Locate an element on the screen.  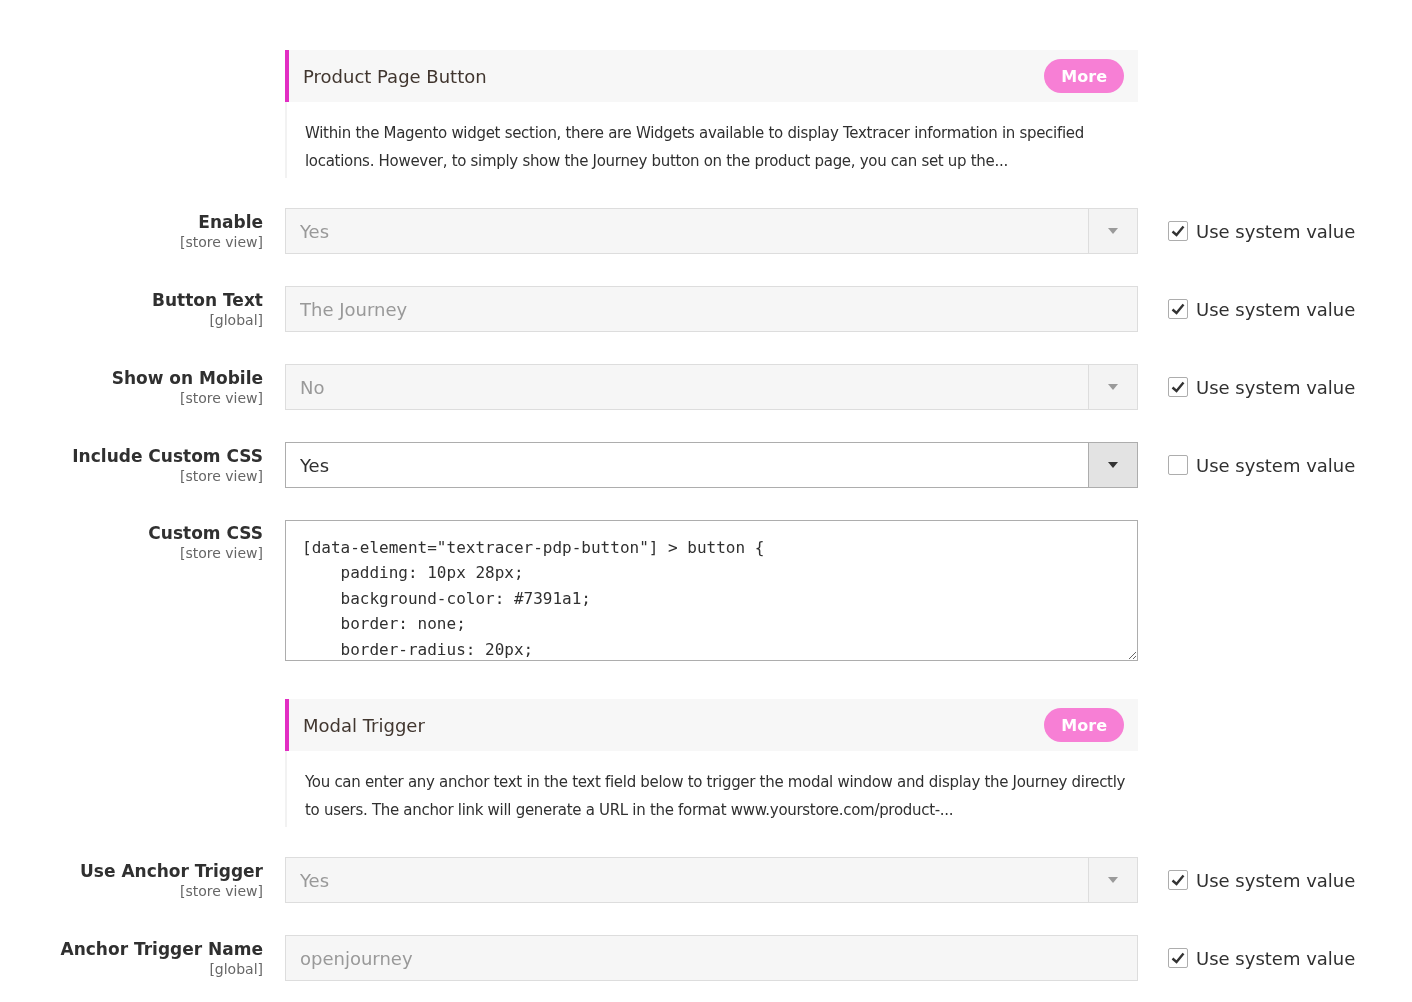
field-label: Show on Mobile is located at coordinates (187, 378).